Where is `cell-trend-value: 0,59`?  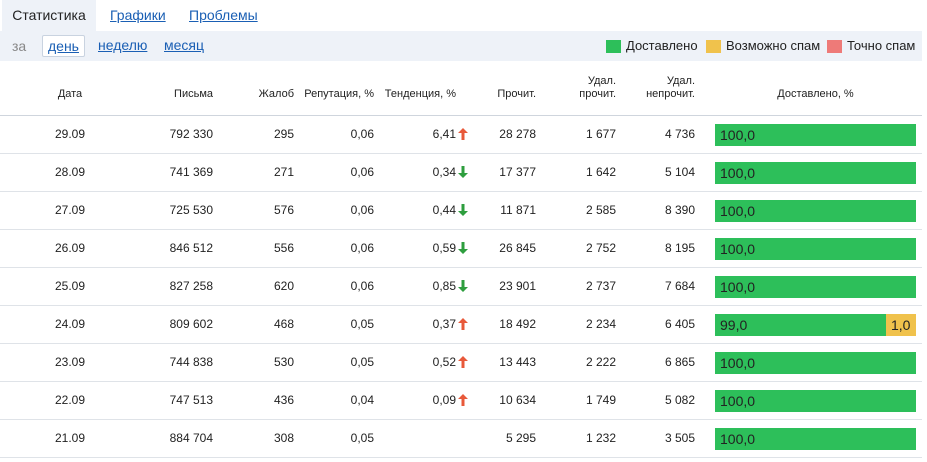 cell-trend-value: 0,59 is located at coordinates (444, 248).